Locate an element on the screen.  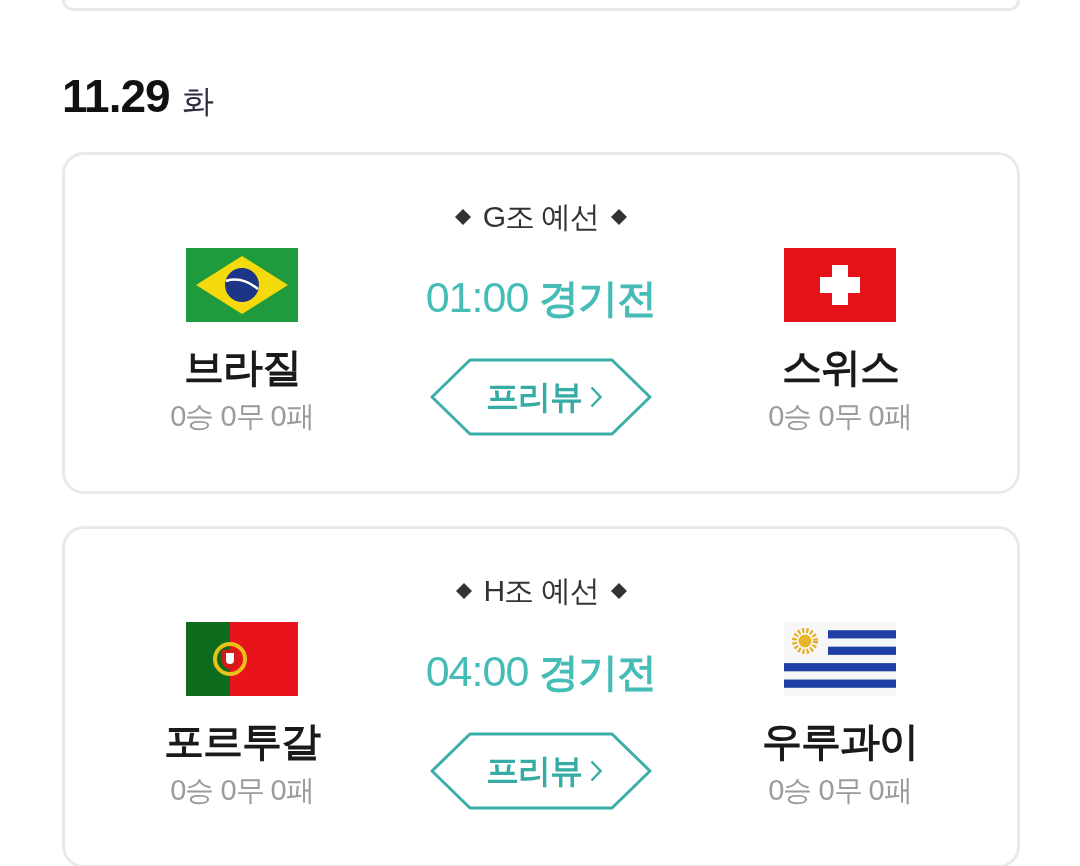
team-name: 우루과이 is located at coordinates (840, 741).